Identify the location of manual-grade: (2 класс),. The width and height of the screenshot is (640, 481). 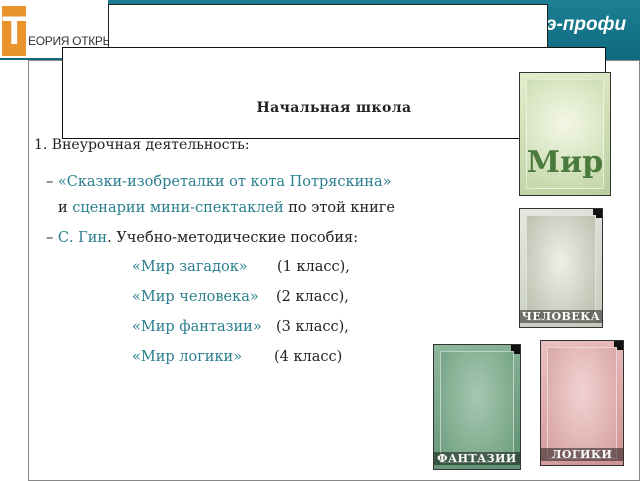
(312, 297).